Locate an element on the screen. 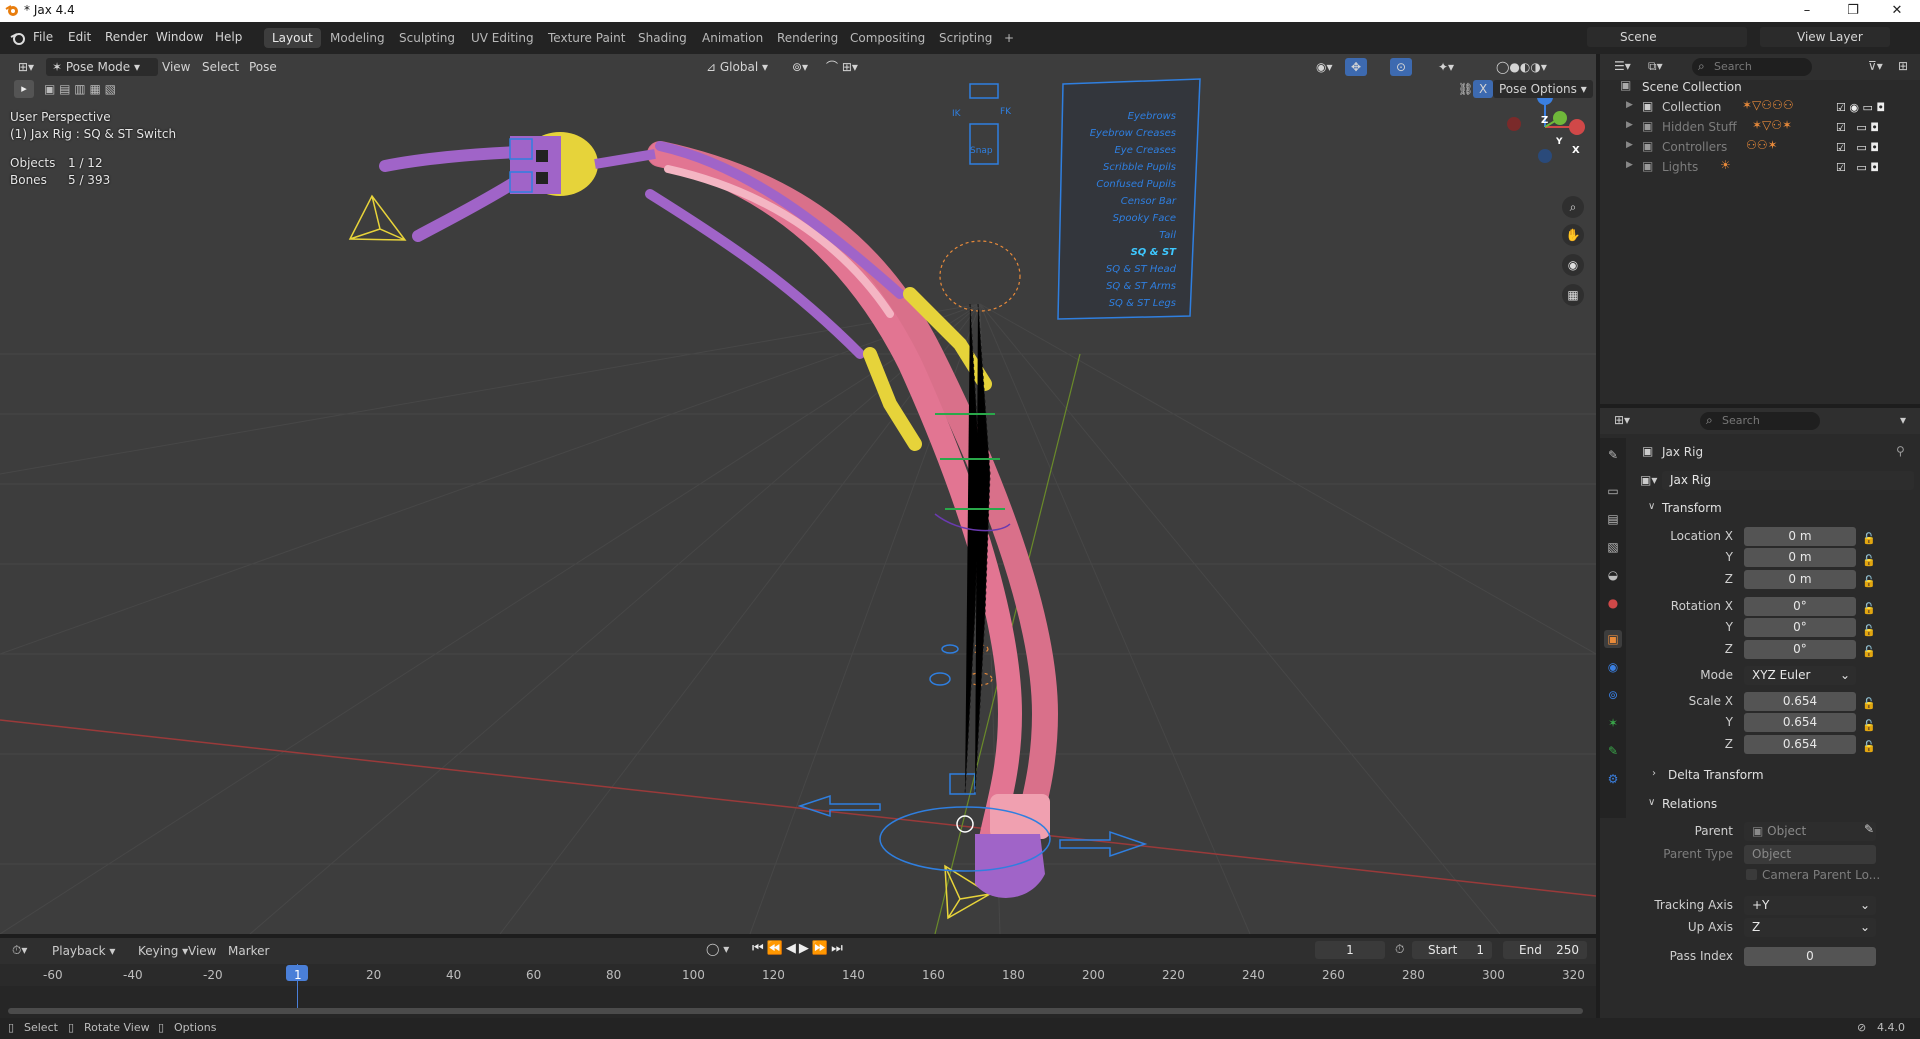 The height and width of the screenshot is (1039, 1920). camera-view-icon: ◉ is located at coordinates (1573, 265).